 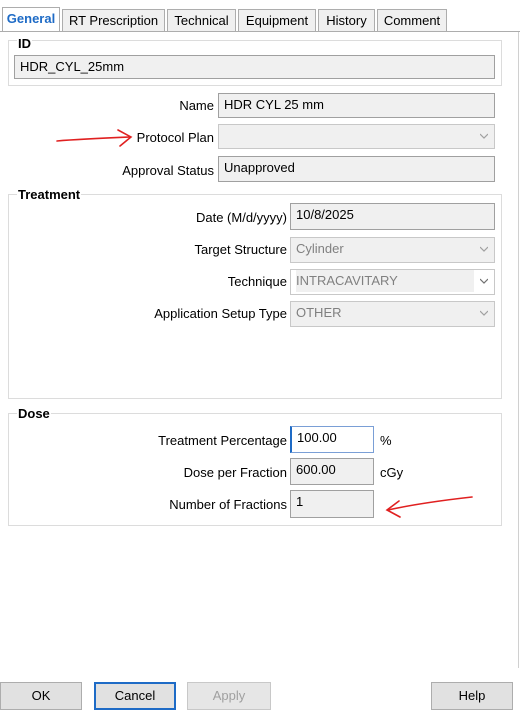 What do you see at coordinates (356, 136) in the screenshot?
I see `protocol-plan-dropdown` at bounding box center [356, 136].